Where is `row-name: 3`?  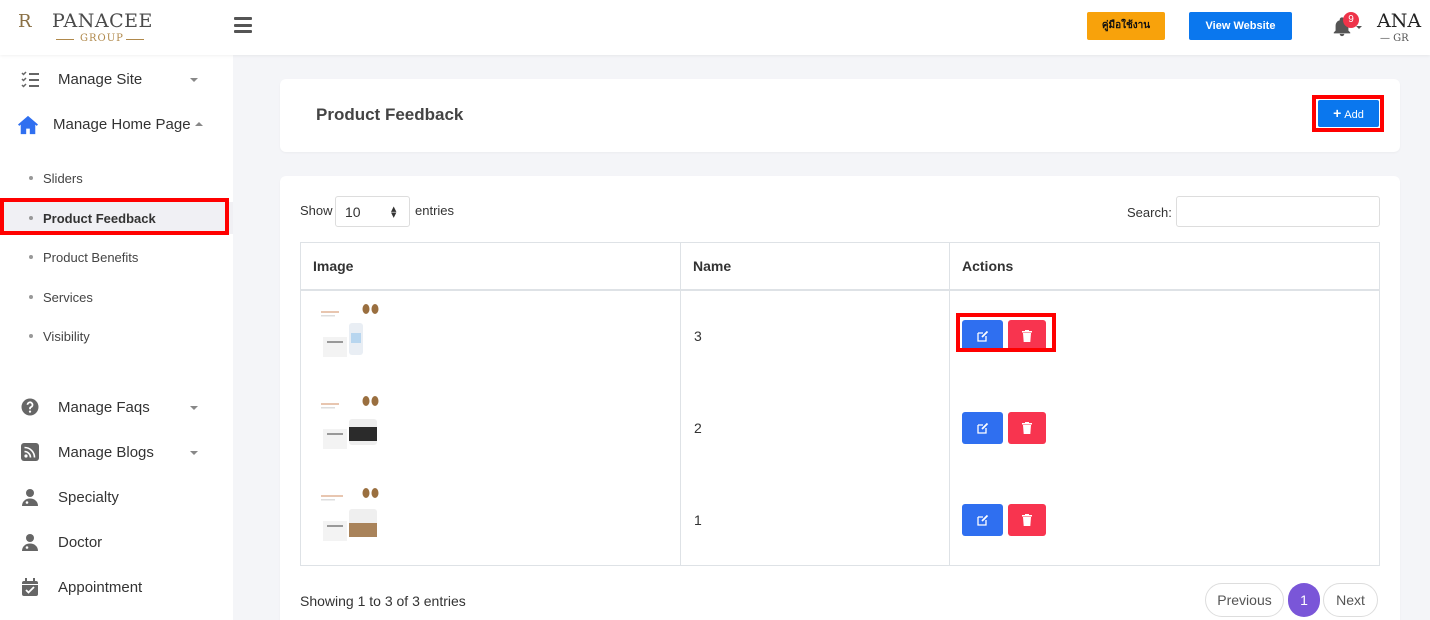
row-name: 3 is located at coordinates (698, 336).